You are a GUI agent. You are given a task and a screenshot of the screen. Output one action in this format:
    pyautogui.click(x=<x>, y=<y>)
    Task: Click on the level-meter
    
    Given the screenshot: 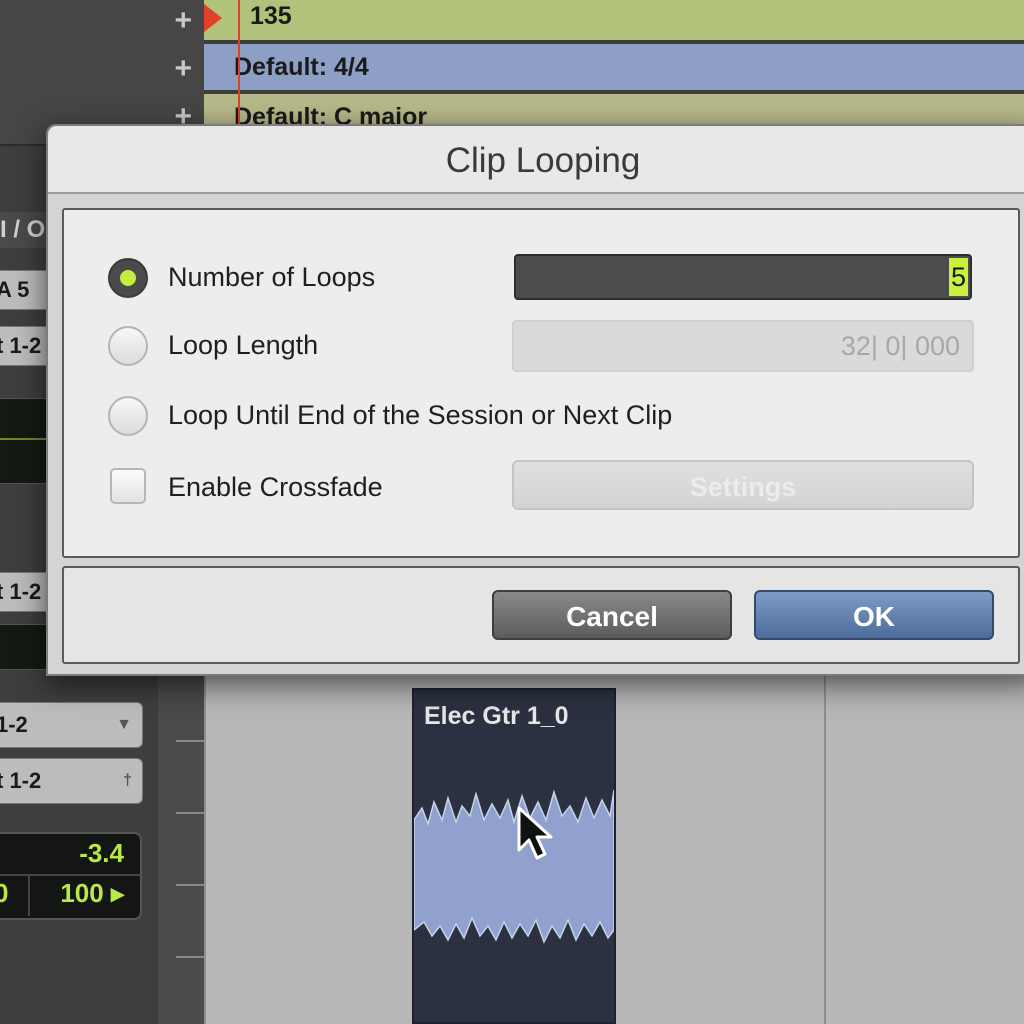 What is the action you would take?
    pyautogui.click(x=25, y=441)
    